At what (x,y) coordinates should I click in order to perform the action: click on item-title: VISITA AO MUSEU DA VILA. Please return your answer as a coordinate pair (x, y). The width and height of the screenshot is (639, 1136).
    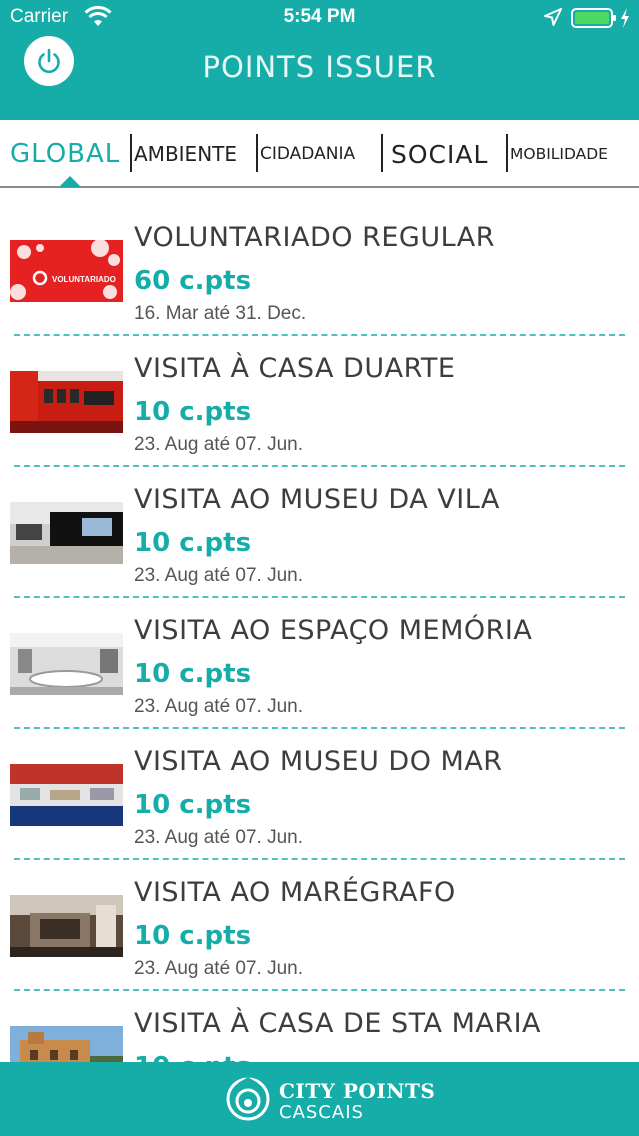
    Looking at the image, I should click on (317, 499).